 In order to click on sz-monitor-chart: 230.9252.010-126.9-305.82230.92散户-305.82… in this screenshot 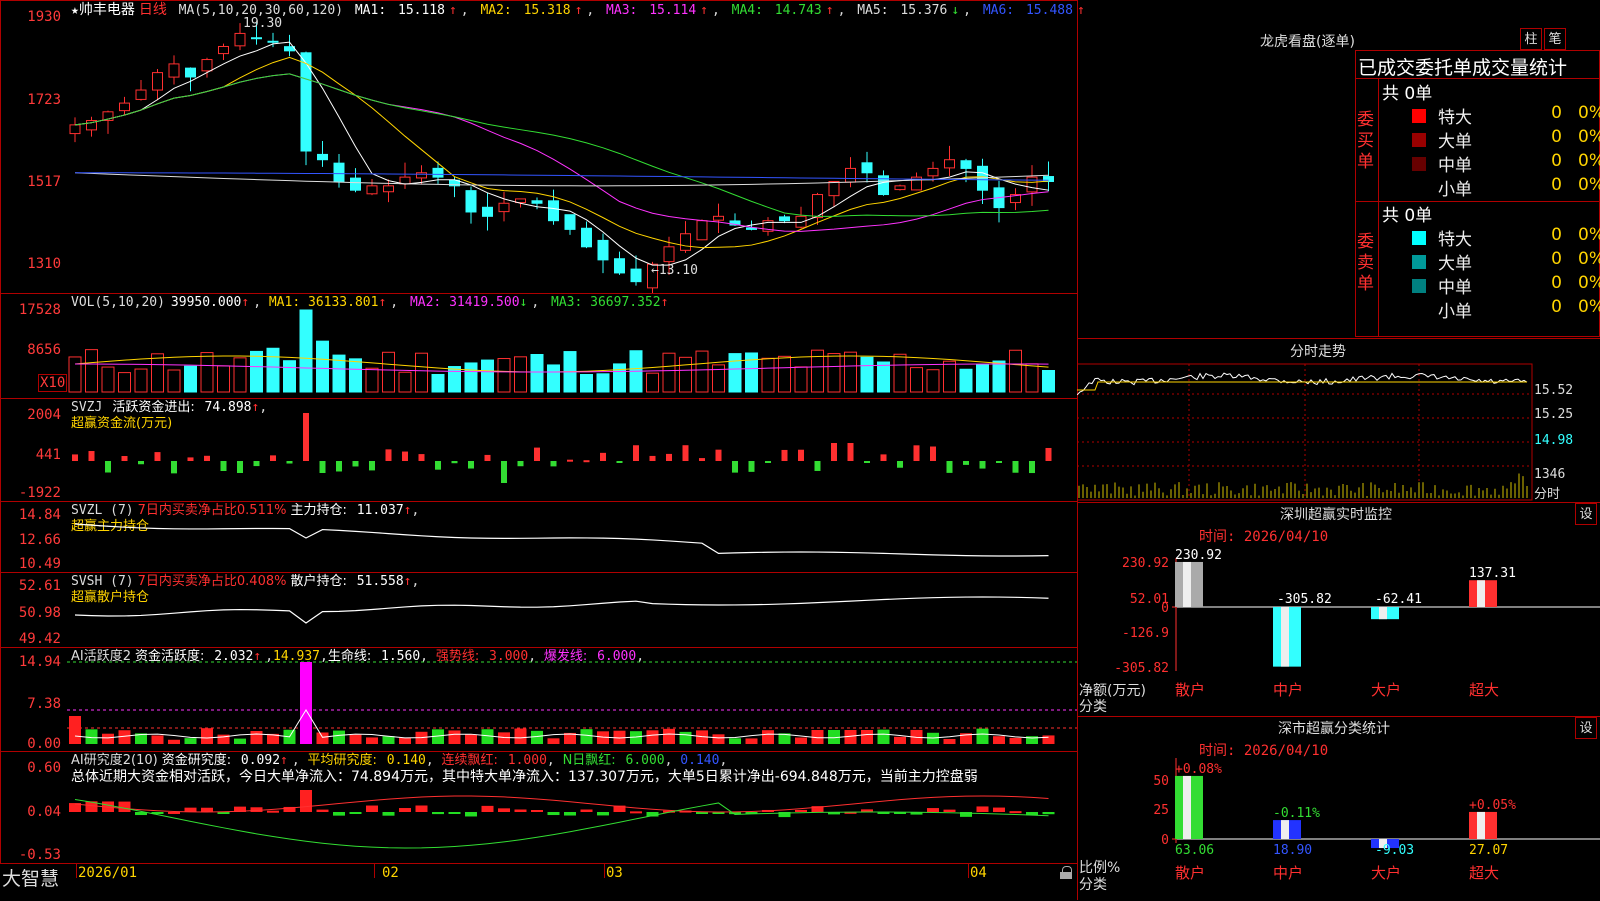, I will do `click(1338, 625)`.